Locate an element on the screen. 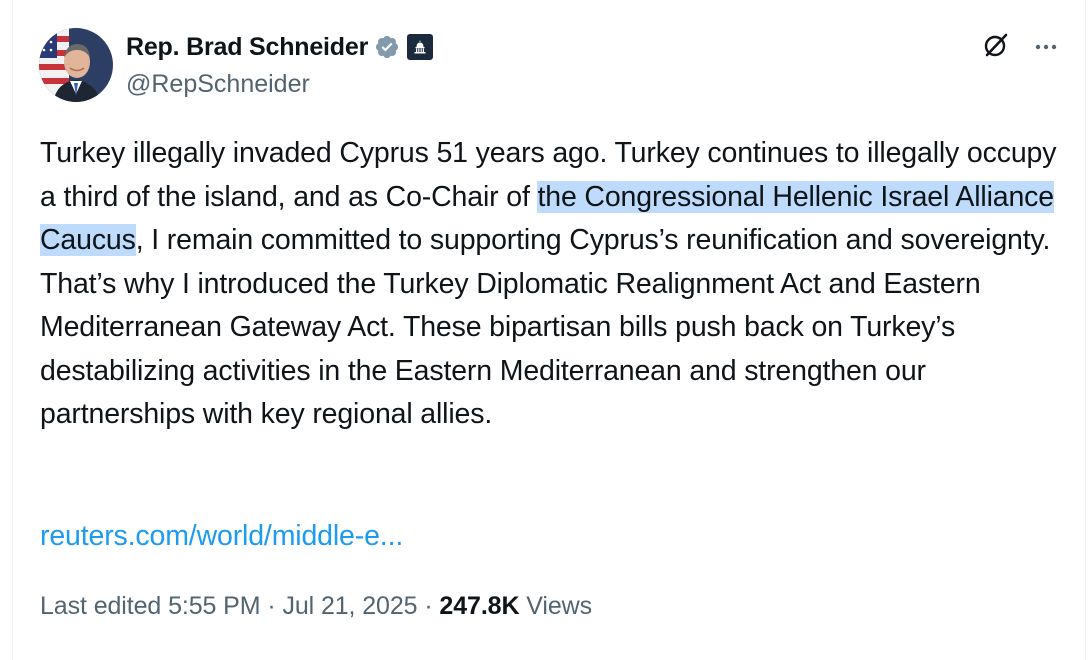 The height and width of the screenshot is (660, 1092). author-block: Rep. Brad Schneider @RepSchneider is located at coordinates (280, 64).